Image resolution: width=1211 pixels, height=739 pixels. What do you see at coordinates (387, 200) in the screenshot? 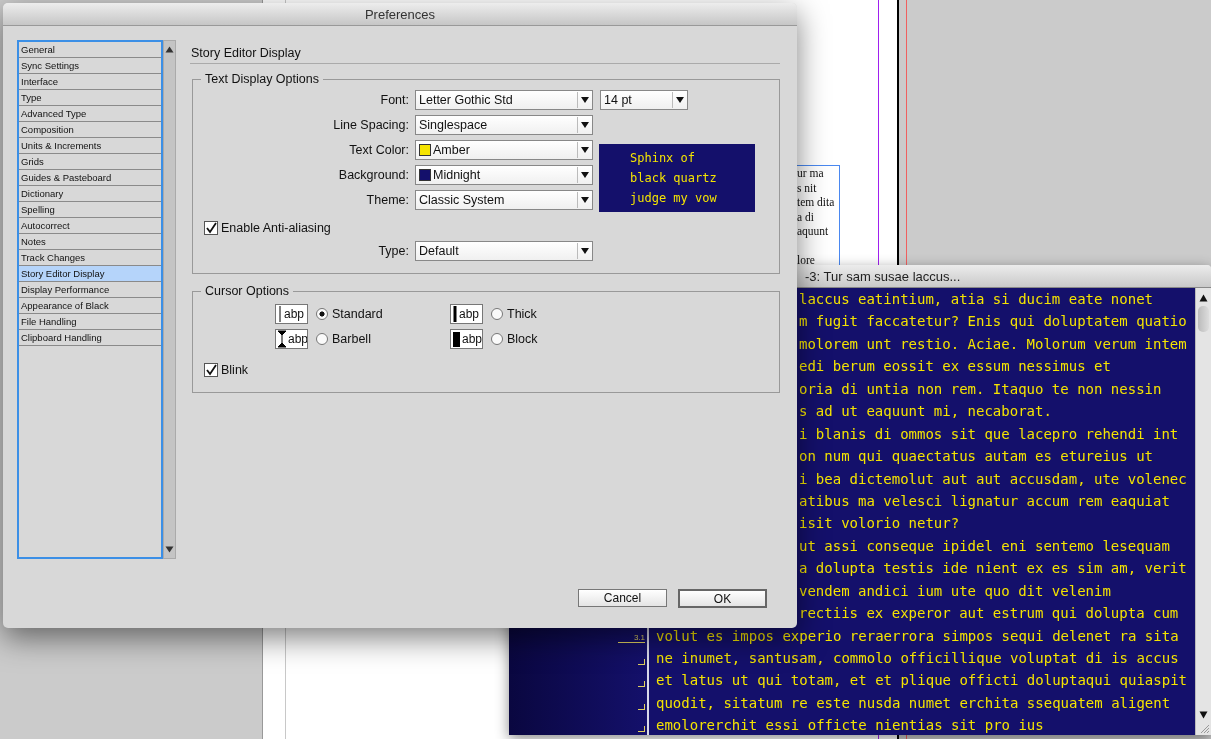
I see `field-label: Theme:` at bounding box center [387, 200].